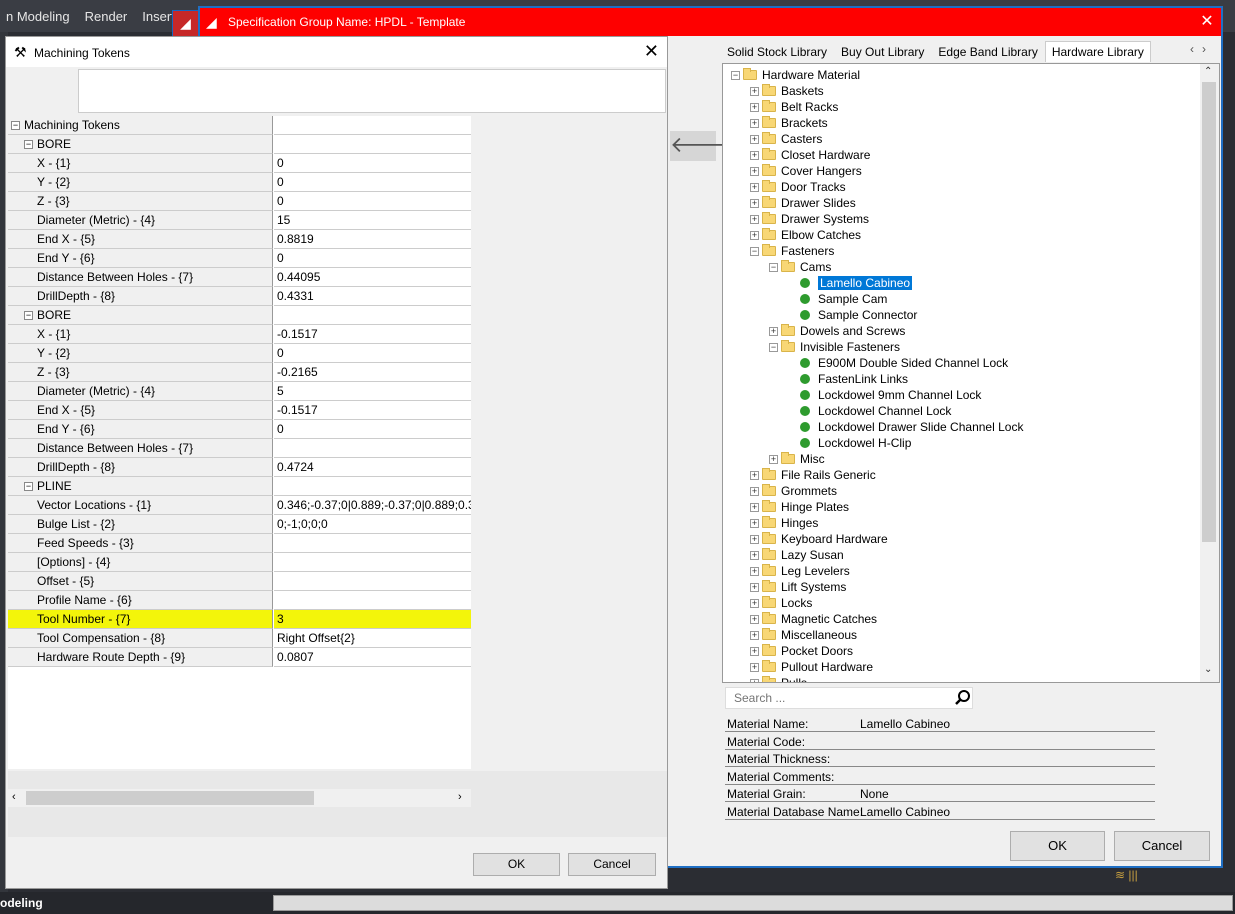 The height and width of the screenshot is (914, 1235). I want to click on token-value: 5, so click(372, 391).